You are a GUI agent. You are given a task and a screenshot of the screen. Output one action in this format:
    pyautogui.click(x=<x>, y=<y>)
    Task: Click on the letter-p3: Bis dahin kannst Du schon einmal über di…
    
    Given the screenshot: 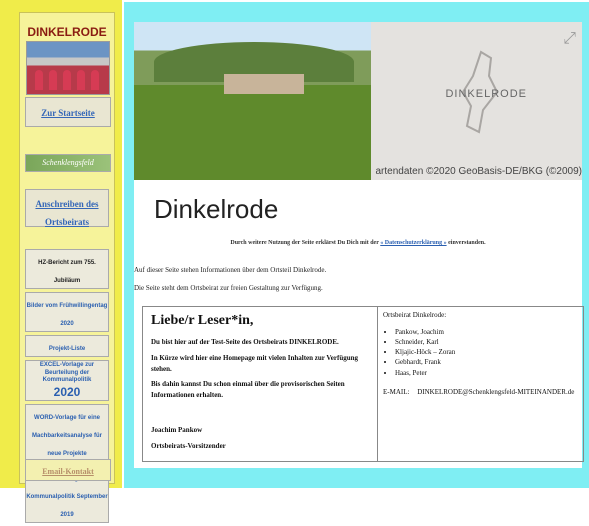 What is the action you would take?
    pyautogui.click(x=248, y=389)
    